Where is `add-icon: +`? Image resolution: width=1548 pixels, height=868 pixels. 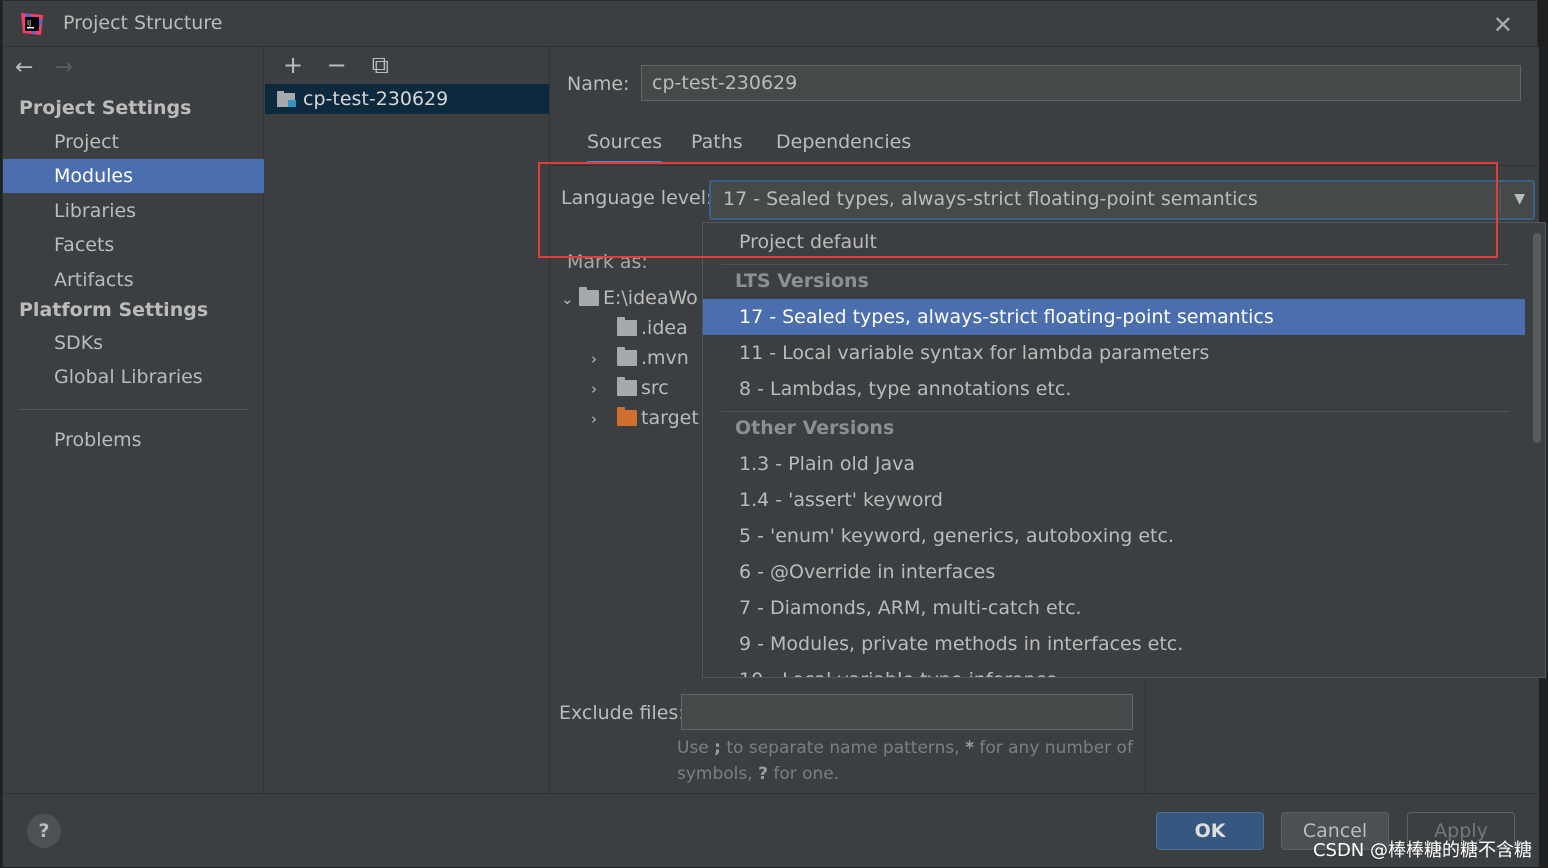 add-icon: + is located at coordinates (293, 65).